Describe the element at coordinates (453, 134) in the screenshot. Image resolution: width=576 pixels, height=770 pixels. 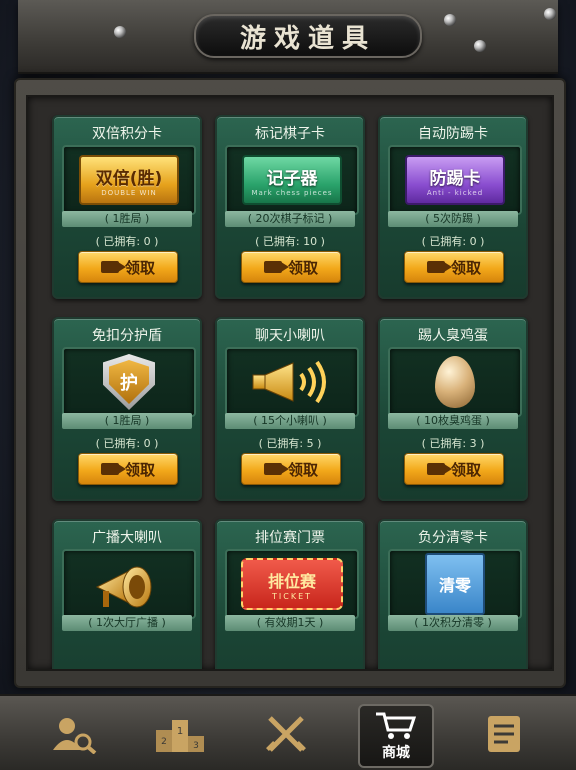
I see `item-title: 自动防踢卡` at that location.